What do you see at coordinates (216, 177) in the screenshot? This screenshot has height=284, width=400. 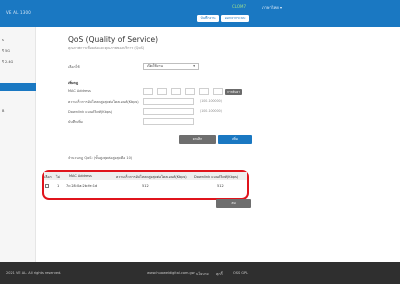 I see `col-downlink: Downlink แบนด์วิดท์(Kbps)` at bounding box center [216, 177].